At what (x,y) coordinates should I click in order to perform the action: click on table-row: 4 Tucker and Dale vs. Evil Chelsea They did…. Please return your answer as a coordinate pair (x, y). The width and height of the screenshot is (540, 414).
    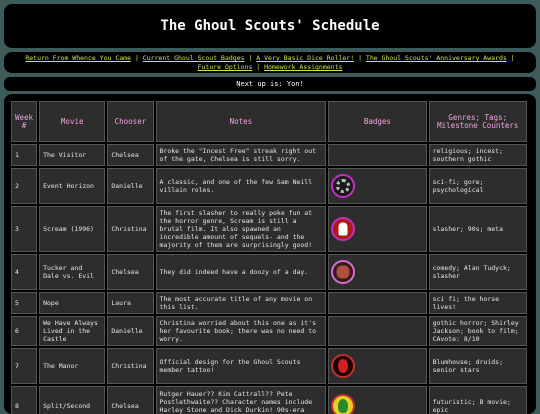
    Looking at the image, I should click on (269, 272).